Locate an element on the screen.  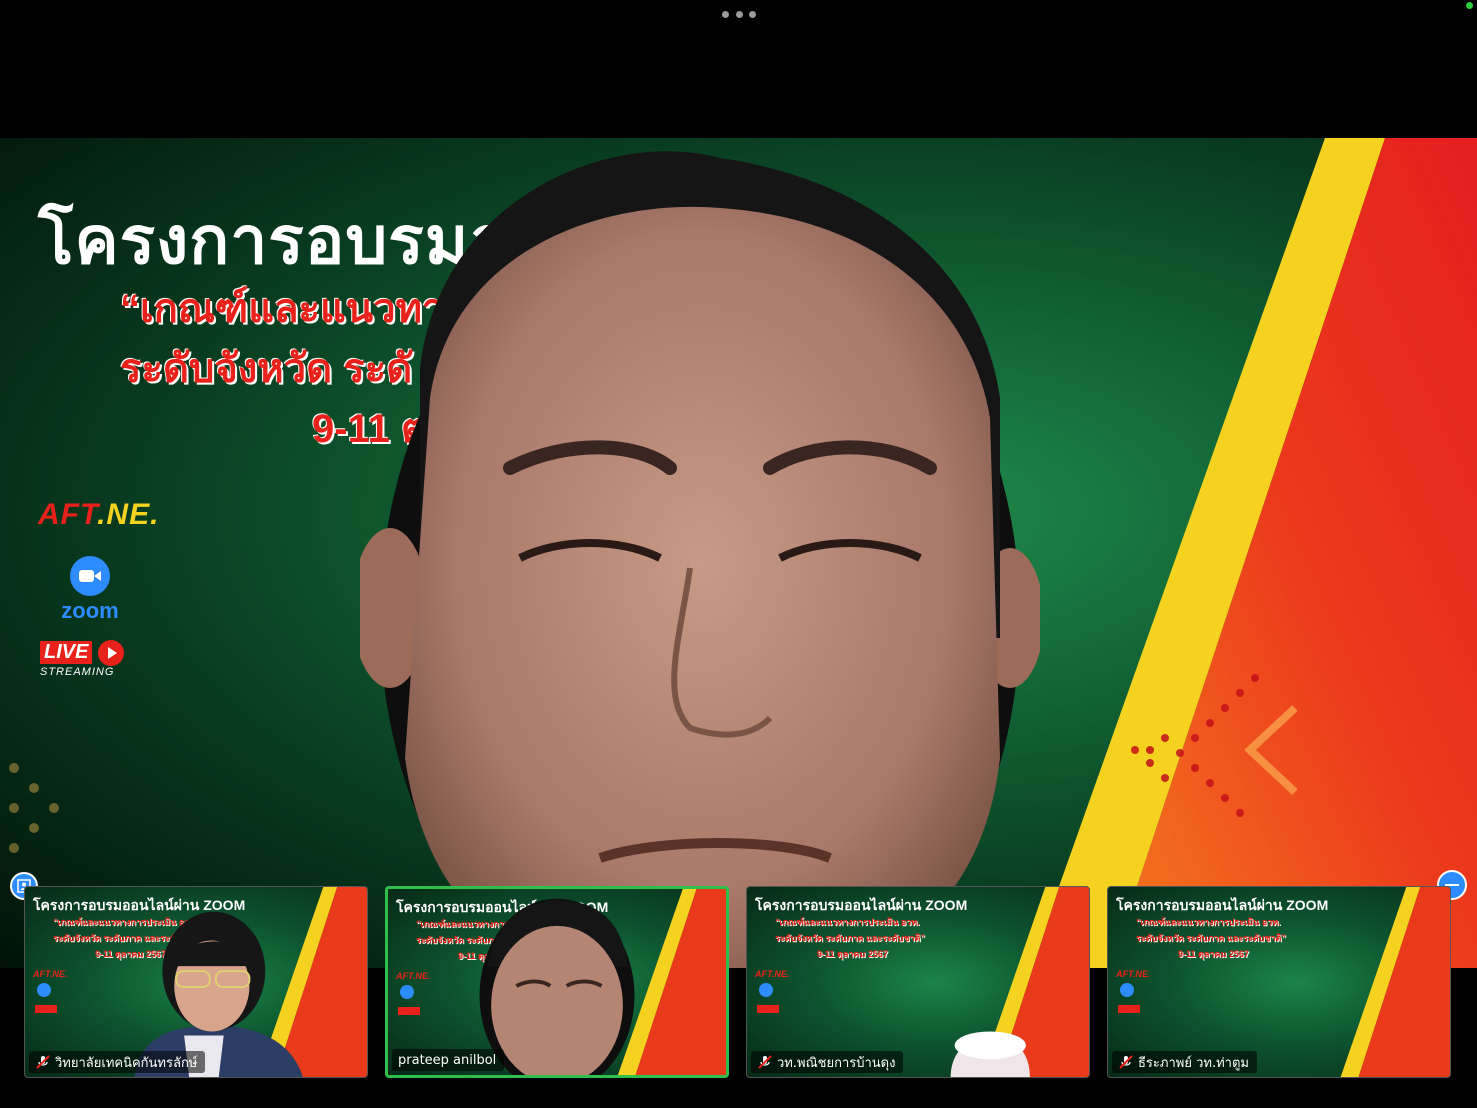
participant-name: ธีระภาพย์ วท.ท่าตูม is located at coordinates (1193, 1063).